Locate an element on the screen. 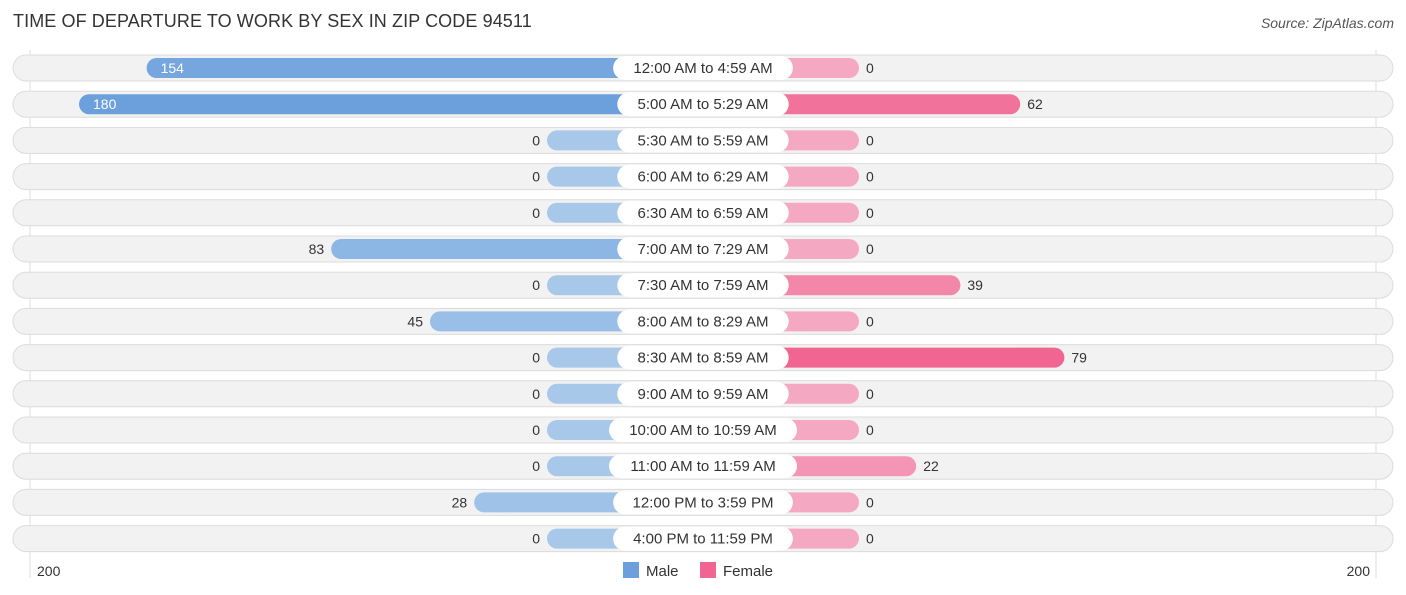 Image resolution: width=1406 pixels, height=595 pixels. legend-male-label: Male is located at coordinates (662, 571).